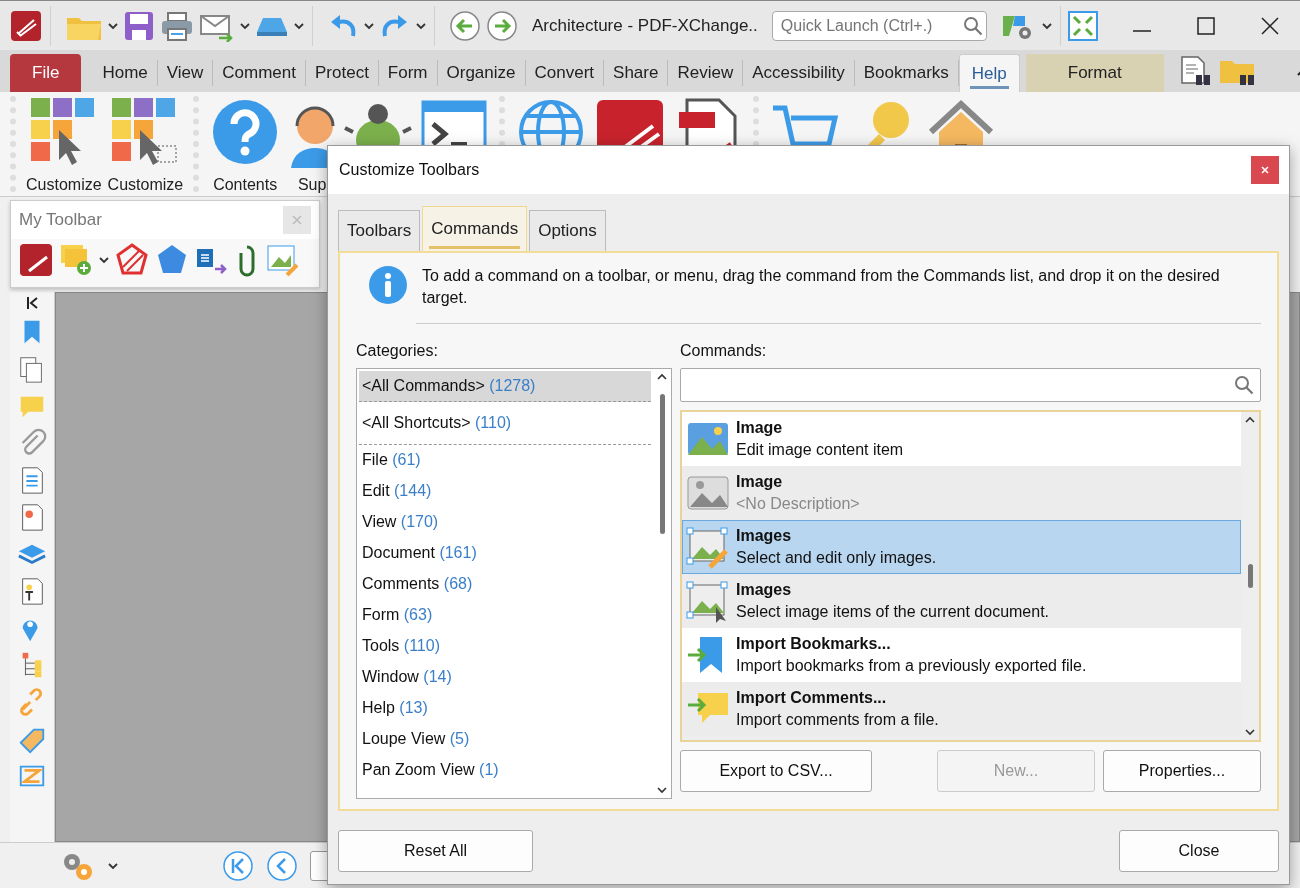 This screenshot has width=1300, height=888. Describe the element at coordinates (481, 73) in the screenshot. I see `ribbon-tab: Organize` at that location.